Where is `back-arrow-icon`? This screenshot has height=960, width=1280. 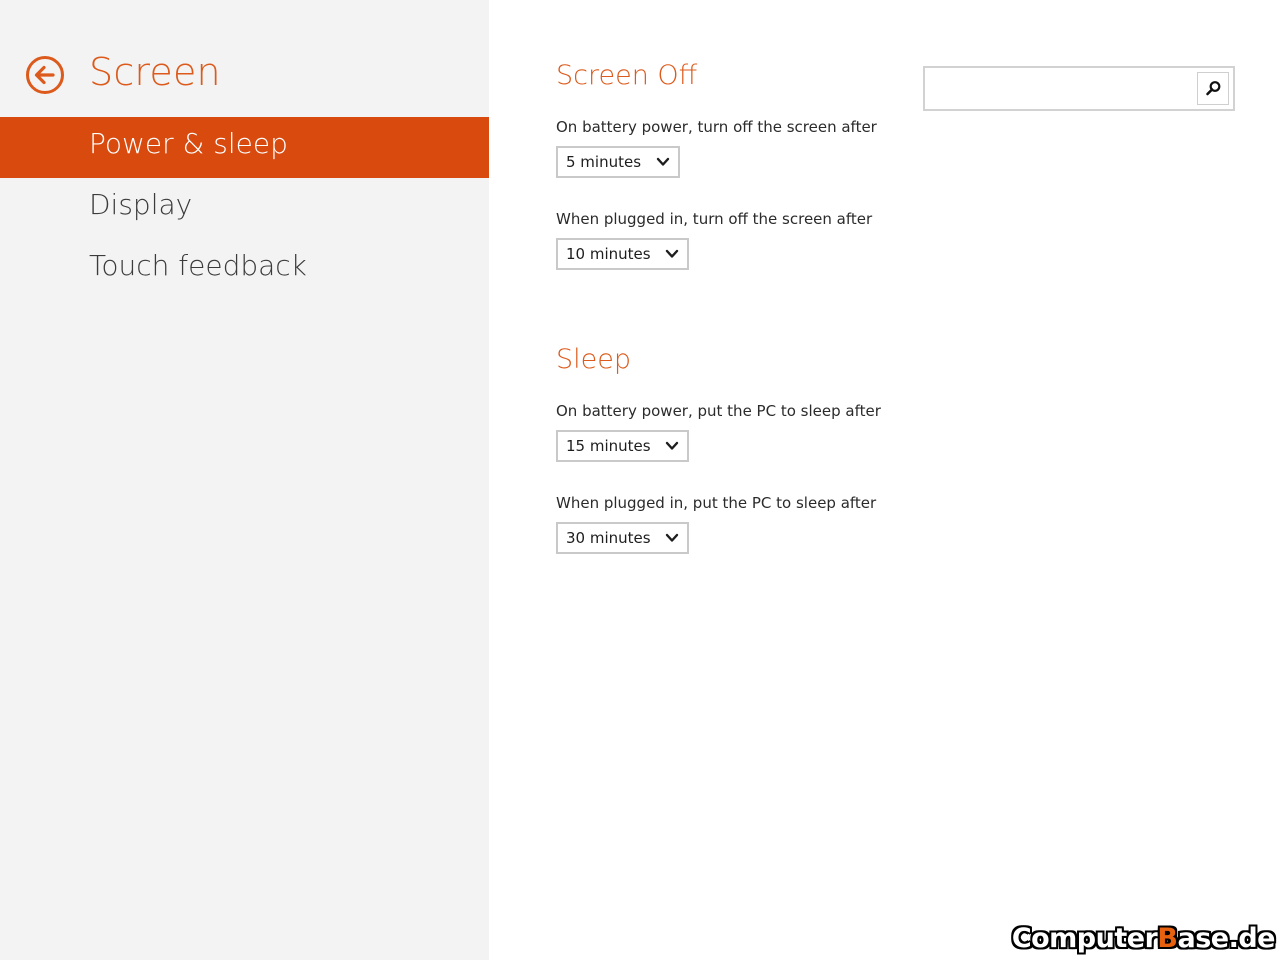
back-arrow-icon is located at coordinates (45, 75).